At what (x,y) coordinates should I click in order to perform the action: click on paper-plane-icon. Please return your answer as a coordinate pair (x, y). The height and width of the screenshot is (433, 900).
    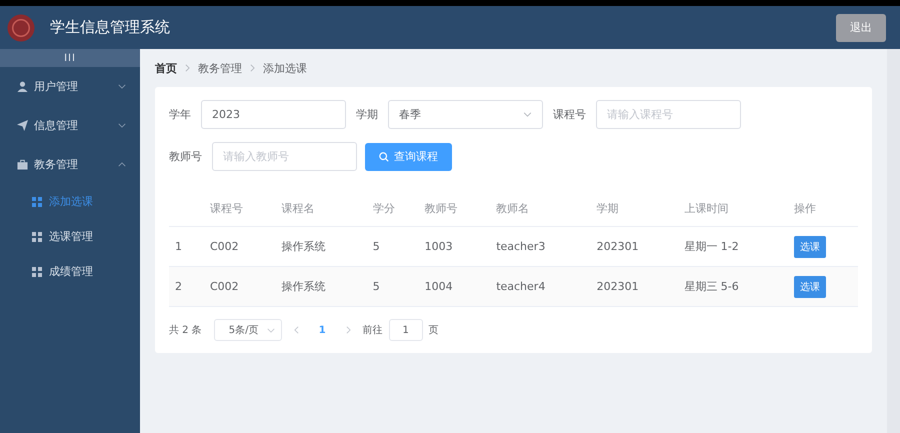
    Looking at the image, I should click on (22, 125).